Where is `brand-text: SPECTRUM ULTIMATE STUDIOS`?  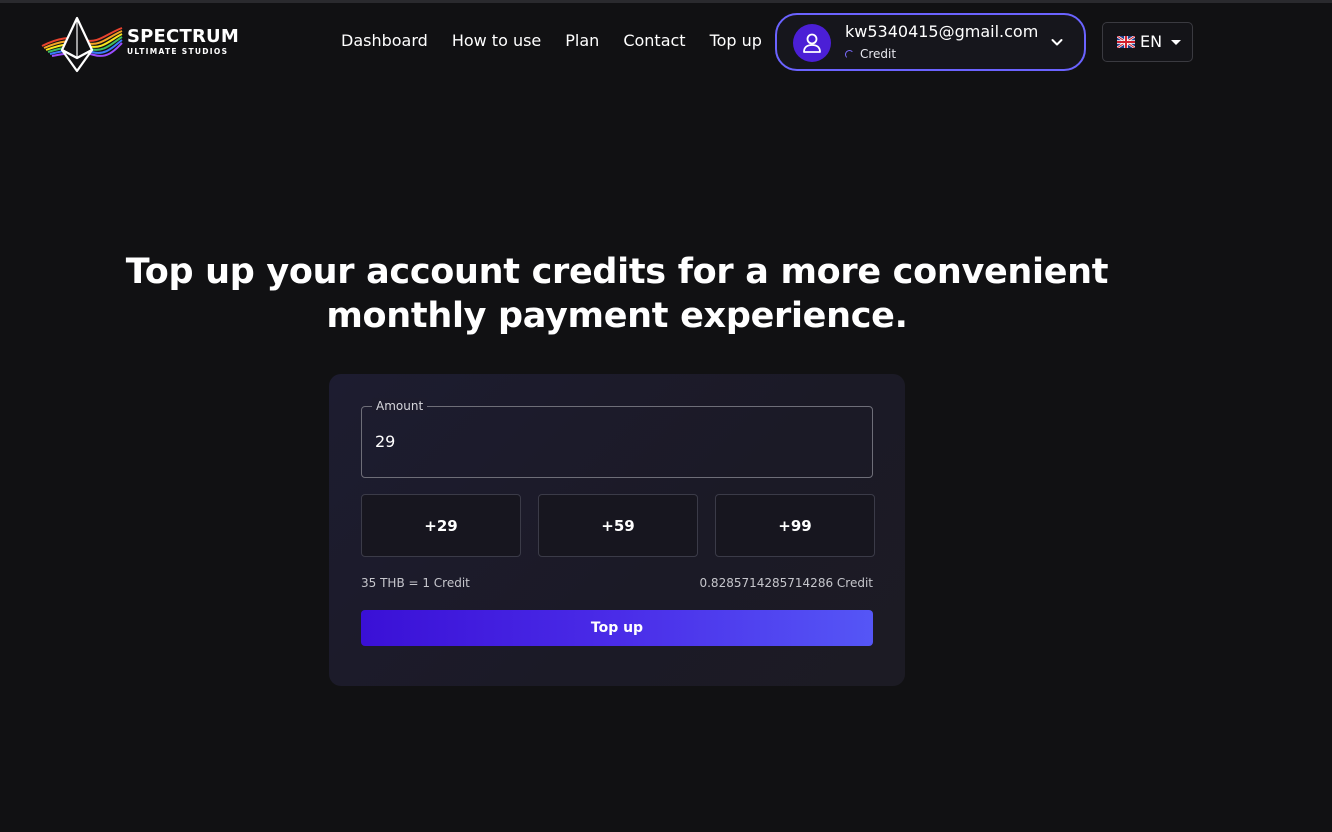 brand-text: SPECTRUM ULTIMATE STUDIOS is located at coordinates (183, 42).